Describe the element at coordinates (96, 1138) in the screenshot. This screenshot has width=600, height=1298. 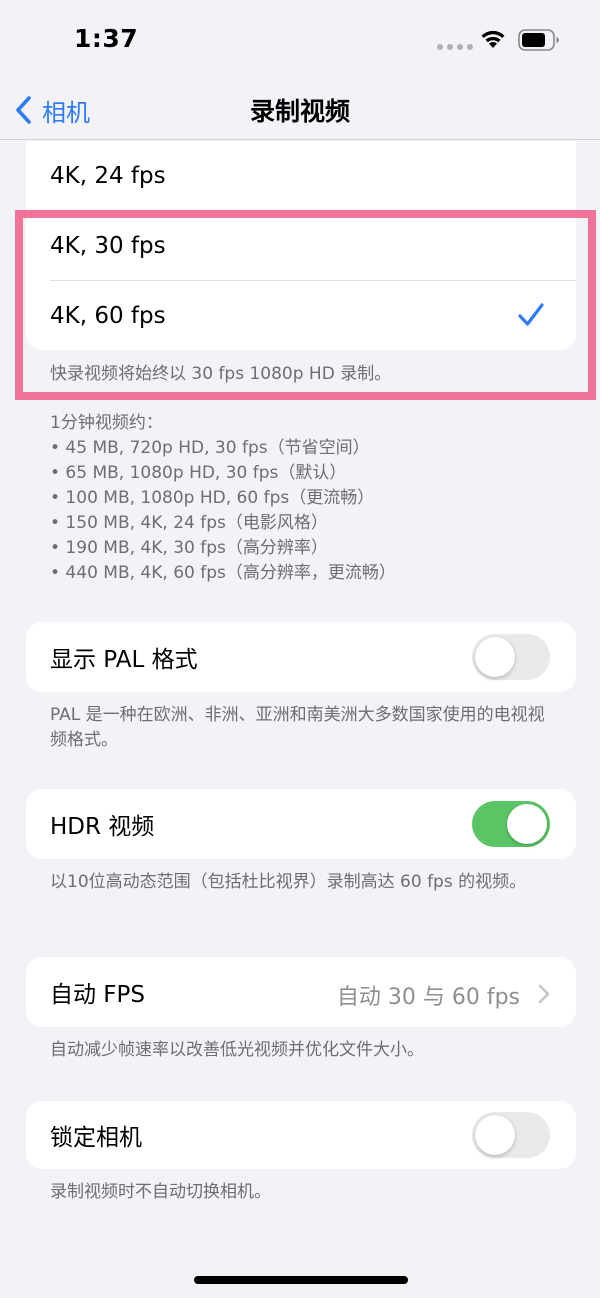
I see `lock-camera-label: 锁定相机` at that location.